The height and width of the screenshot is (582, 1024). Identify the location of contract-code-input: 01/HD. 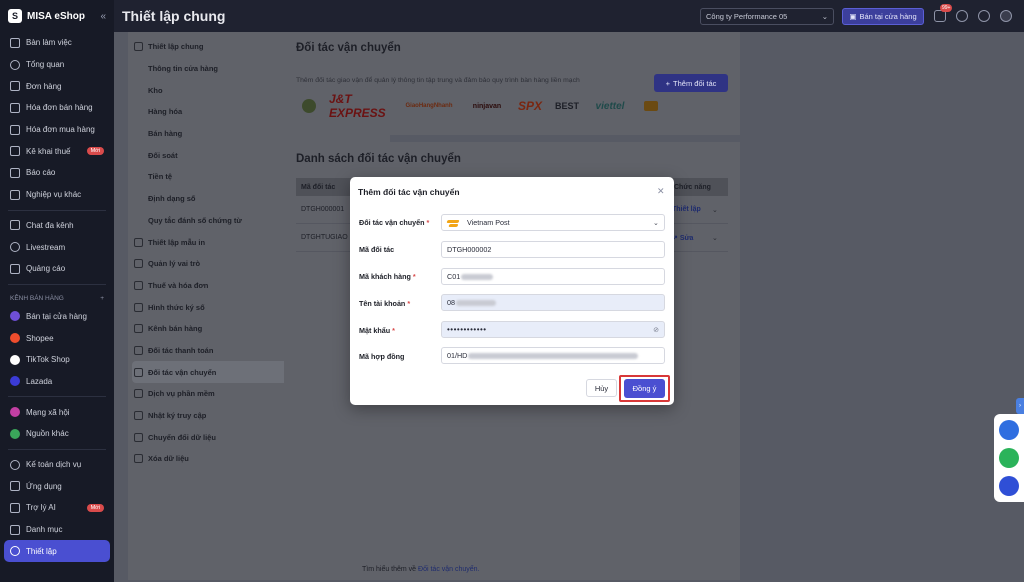
(553, 355).